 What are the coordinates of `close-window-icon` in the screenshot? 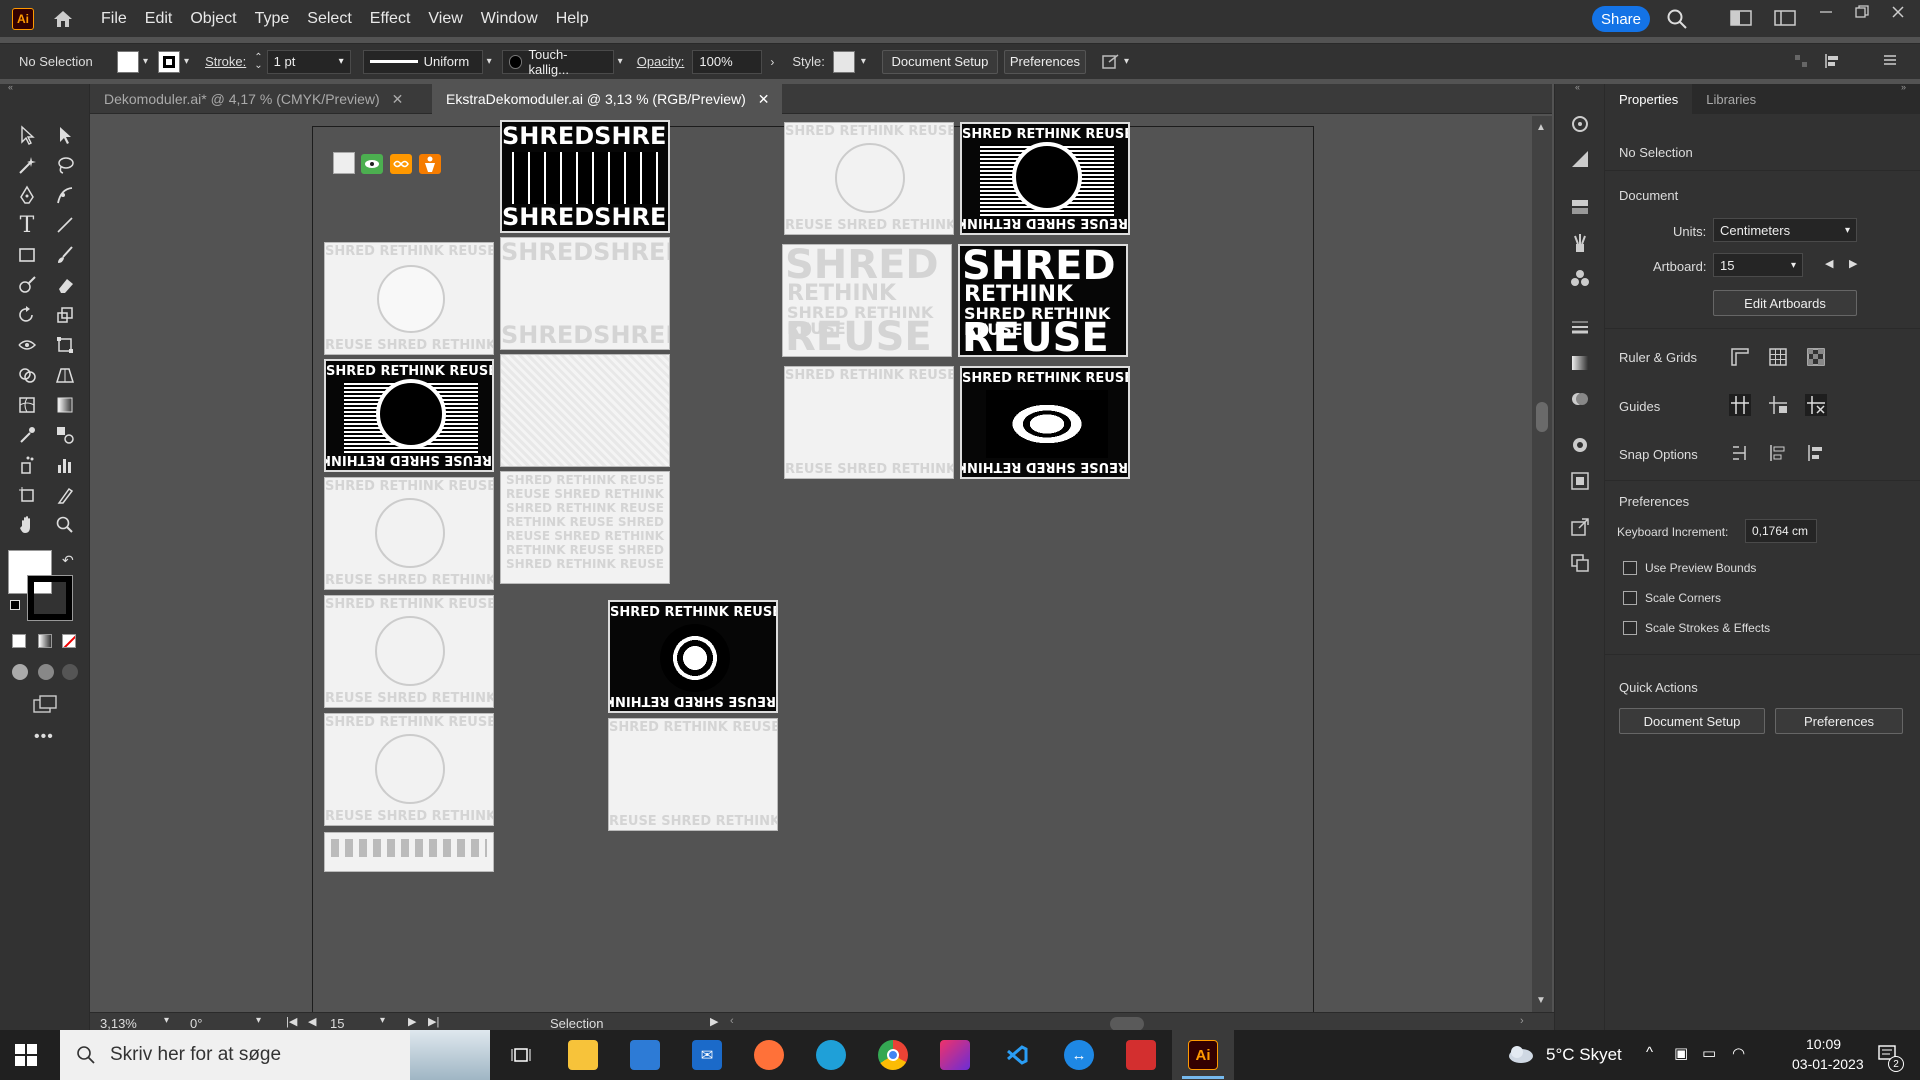 It's located at (1901, 14).